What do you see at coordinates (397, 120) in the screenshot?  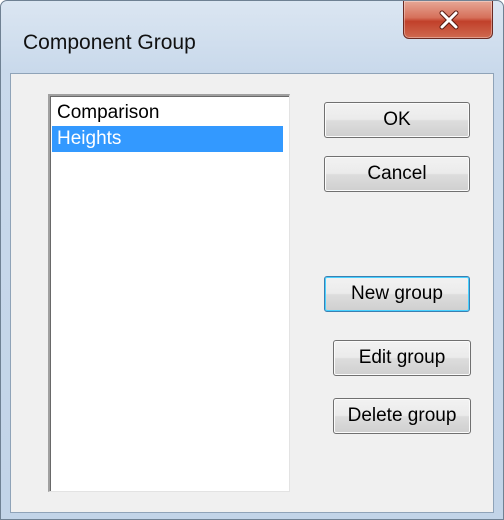 I see `ok-button: OK` at bounding box center [397, 120].